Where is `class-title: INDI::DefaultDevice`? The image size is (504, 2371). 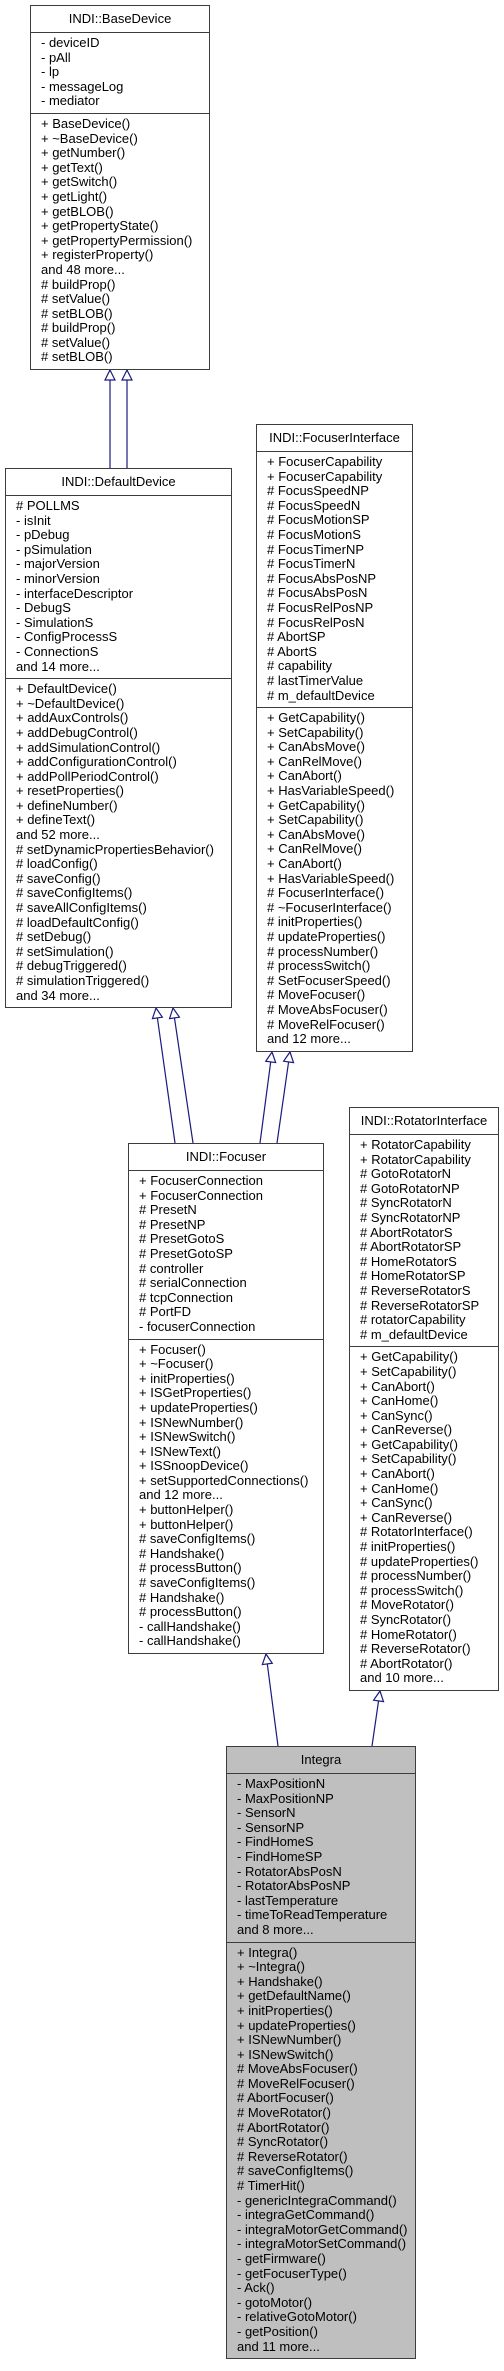
class-title: INDI::DefaultDevice is located at coordinates (118, 482).